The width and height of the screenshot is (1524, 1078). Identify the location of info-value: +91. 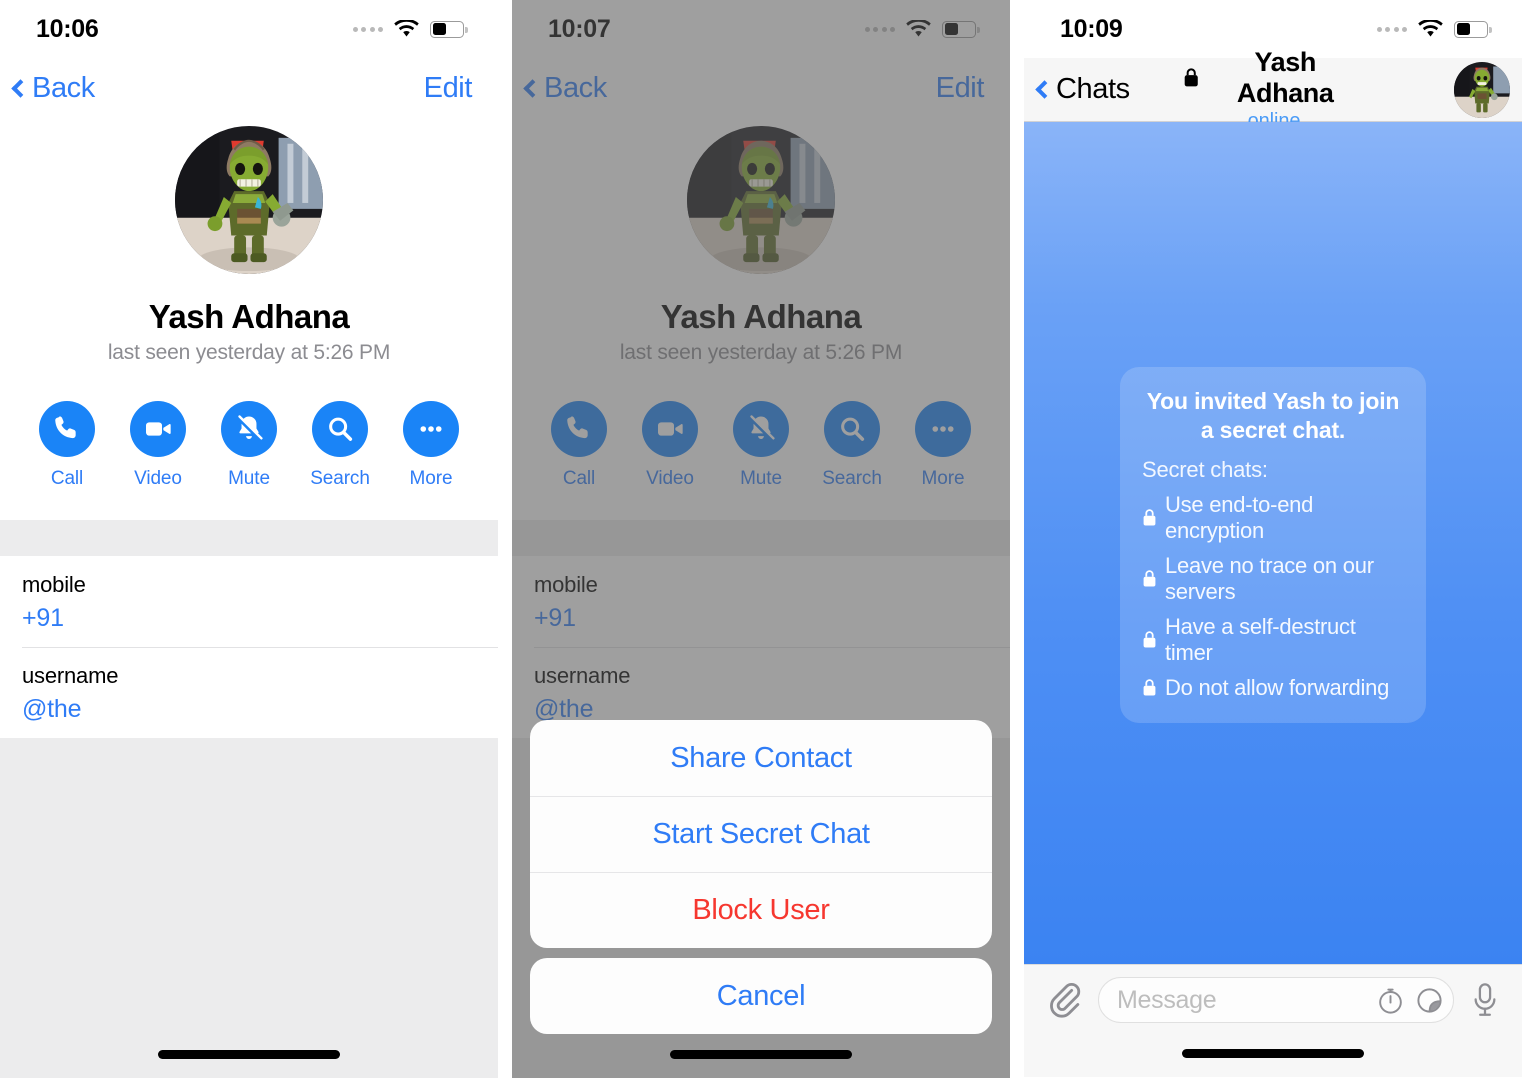
(43, 618).